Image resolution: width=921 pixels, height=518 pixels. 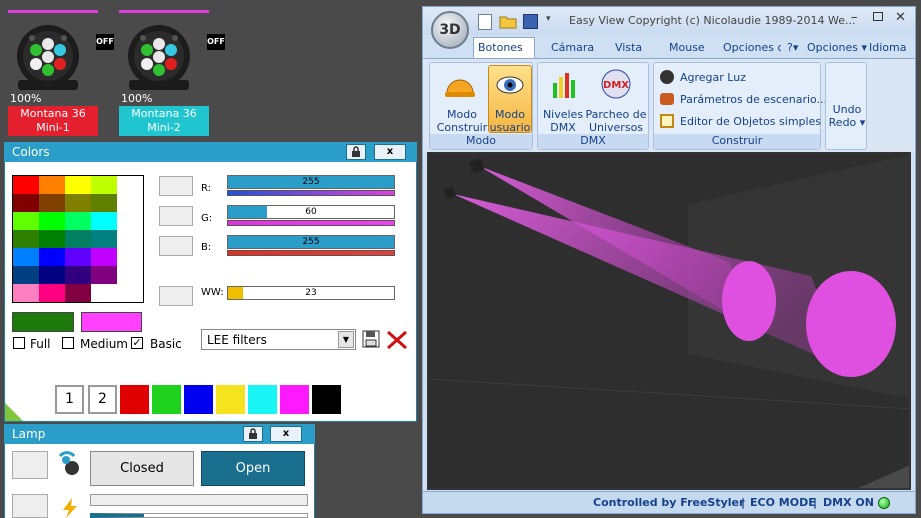 What do you see at coordinates (687, 48) in the screenshot?
I see `tab-mouse: Mouse` at bounding box center [687, 48].